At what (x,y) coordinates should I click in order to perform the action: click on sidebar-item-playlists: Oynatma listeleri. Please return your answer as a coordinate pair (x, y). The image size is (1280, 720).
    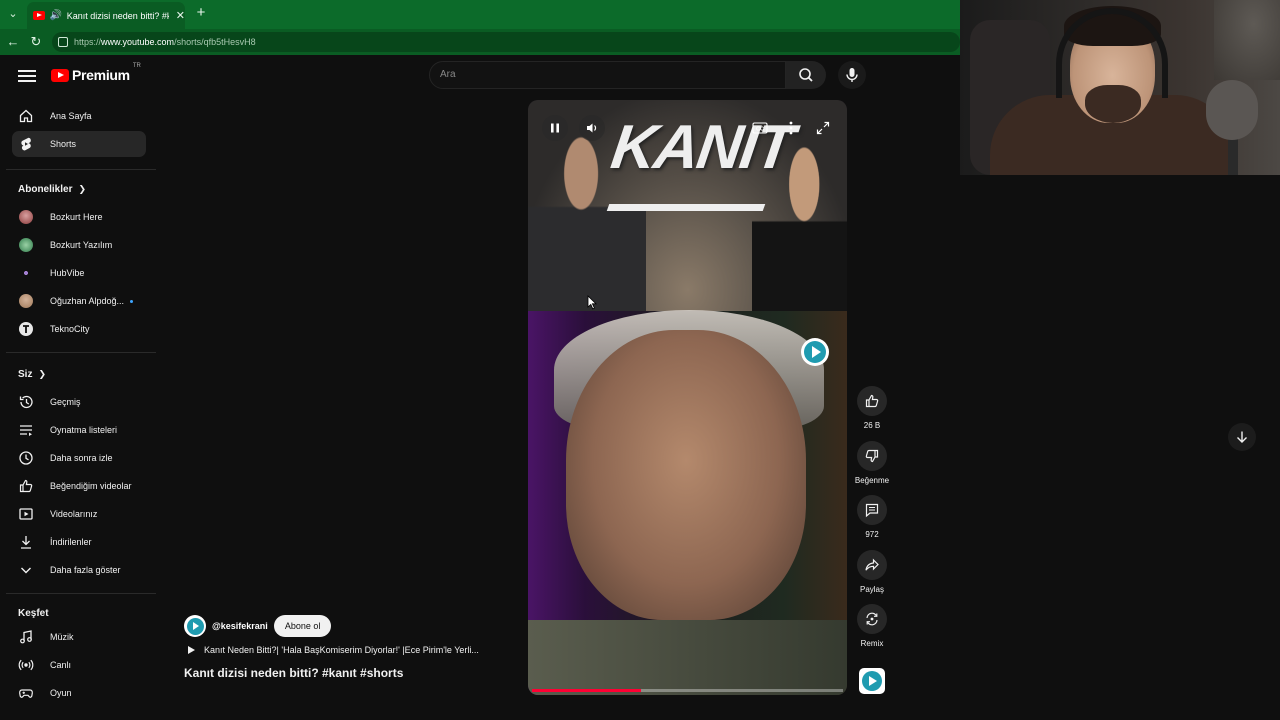
    Looking at the image, I should click on (79, 430).